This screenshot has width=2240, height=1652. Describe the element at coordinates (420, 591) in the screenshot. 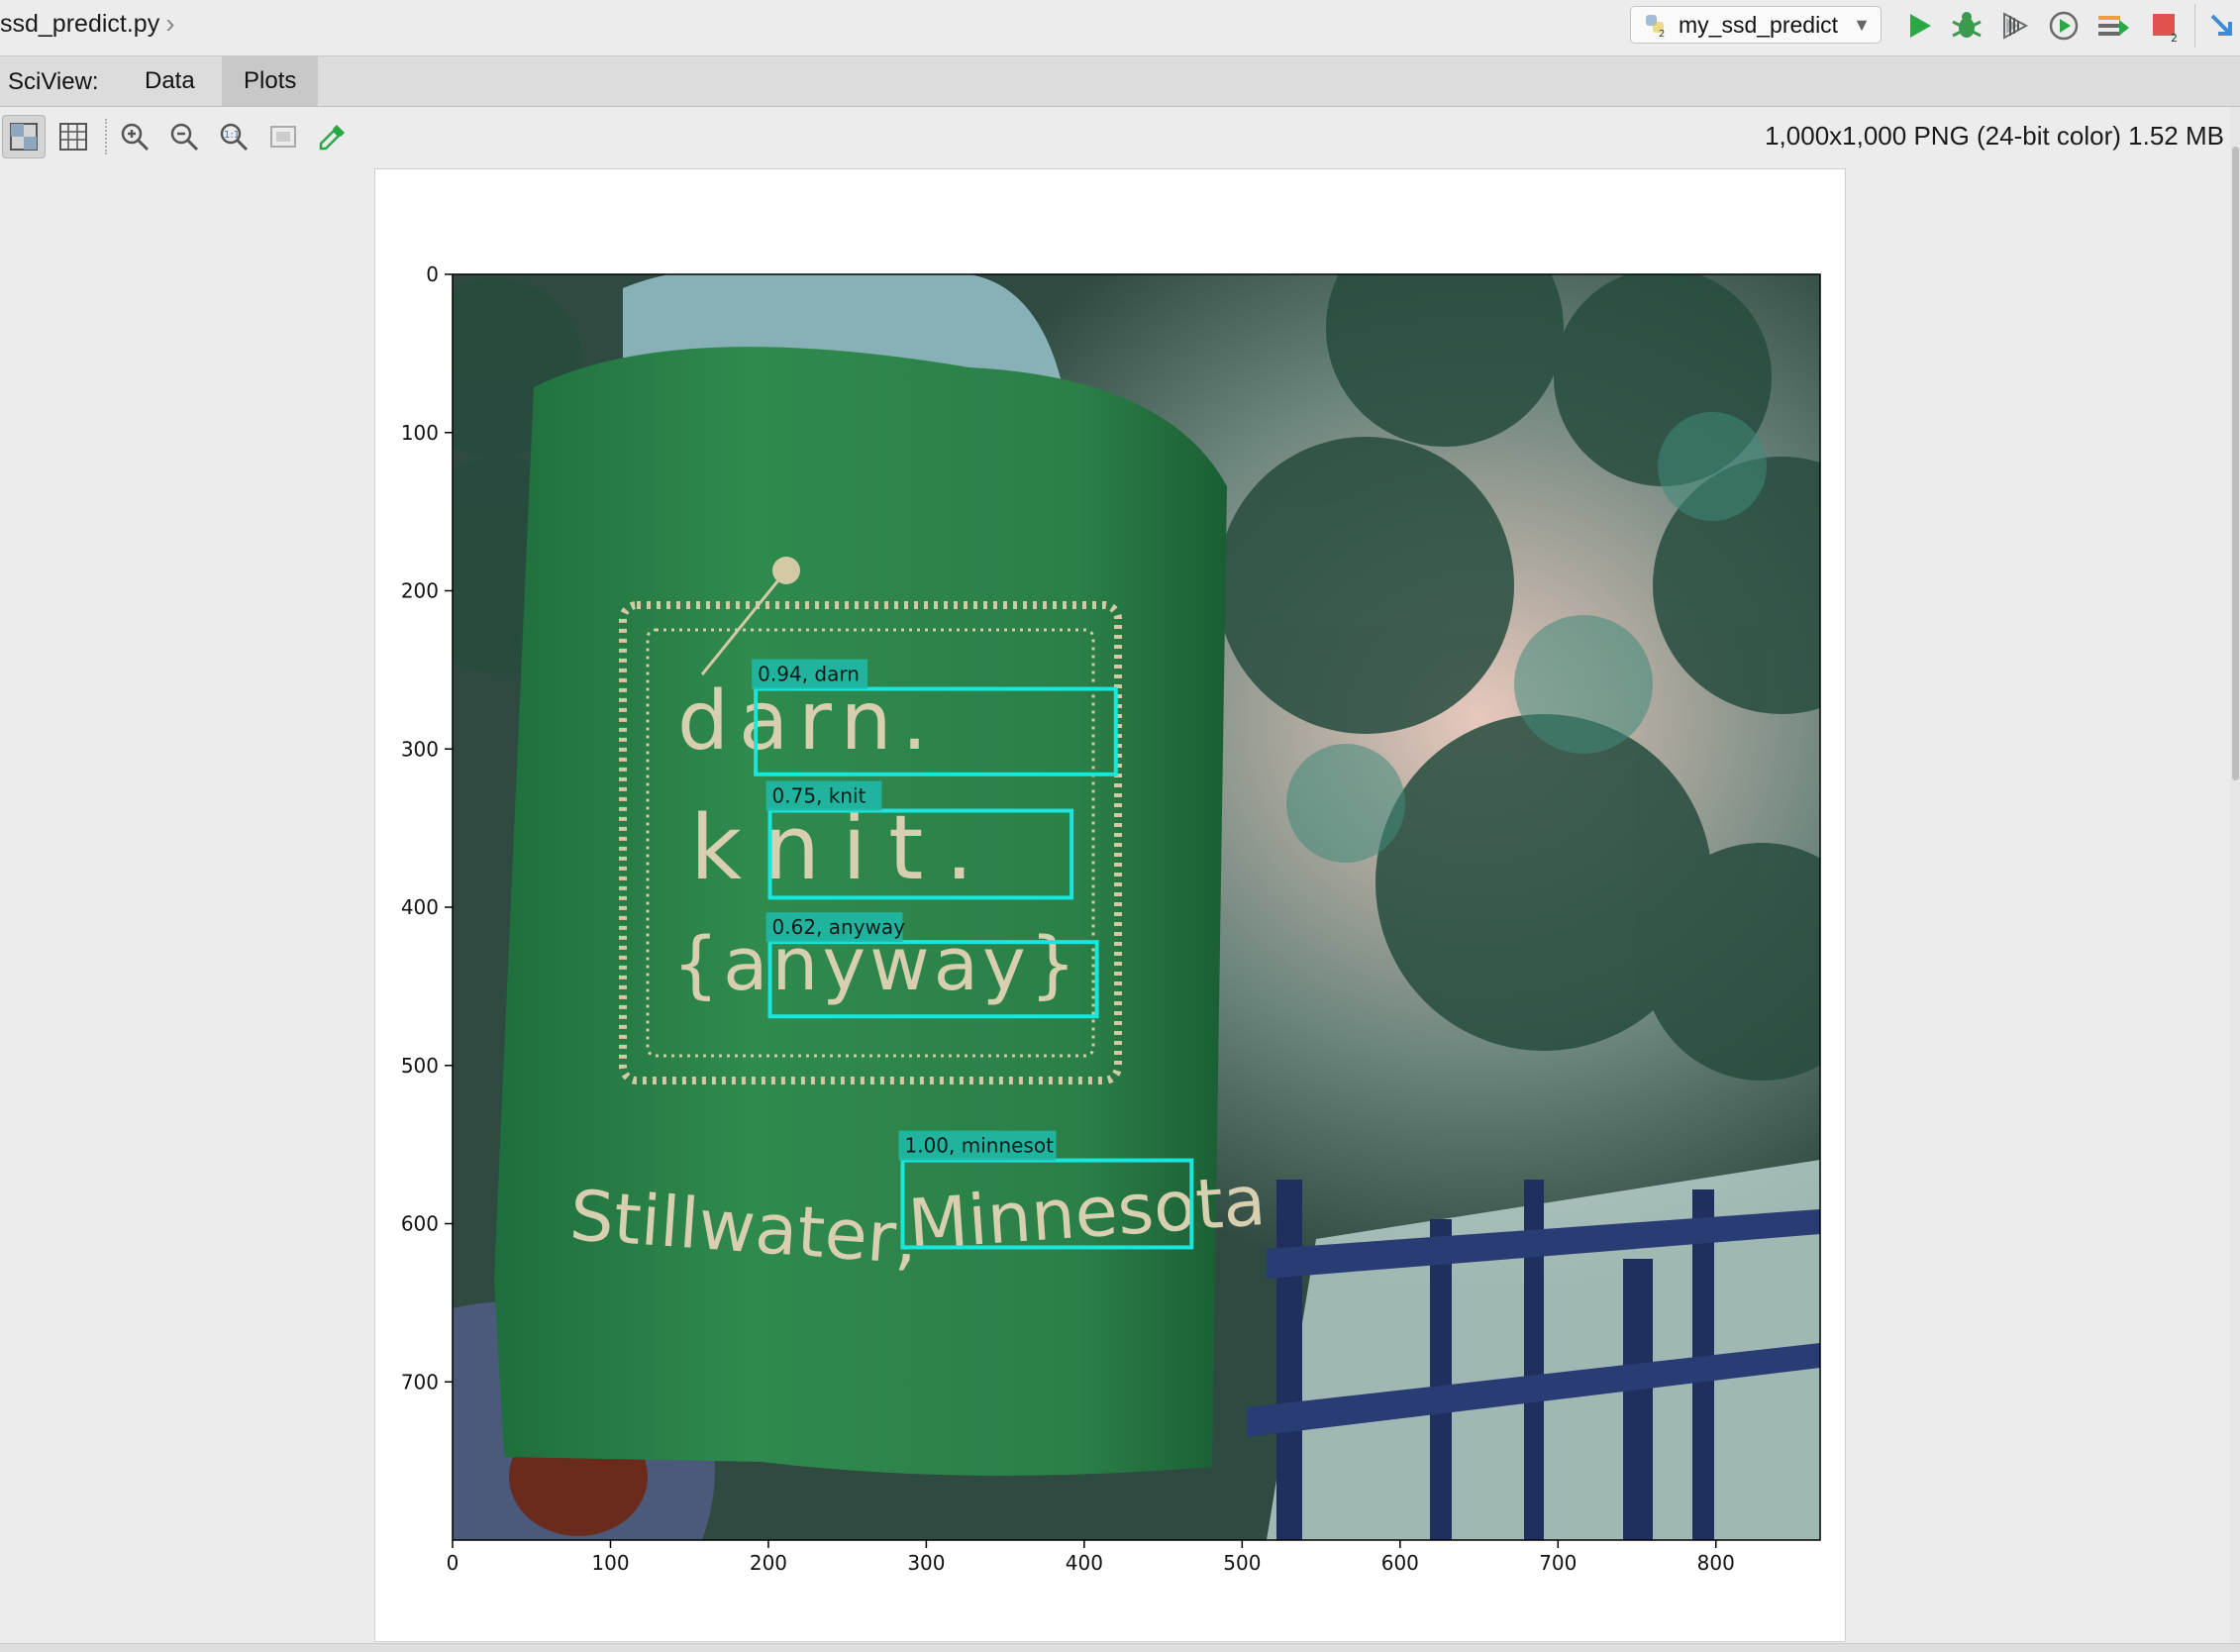

I see `y-tick-label: 200` at that location.